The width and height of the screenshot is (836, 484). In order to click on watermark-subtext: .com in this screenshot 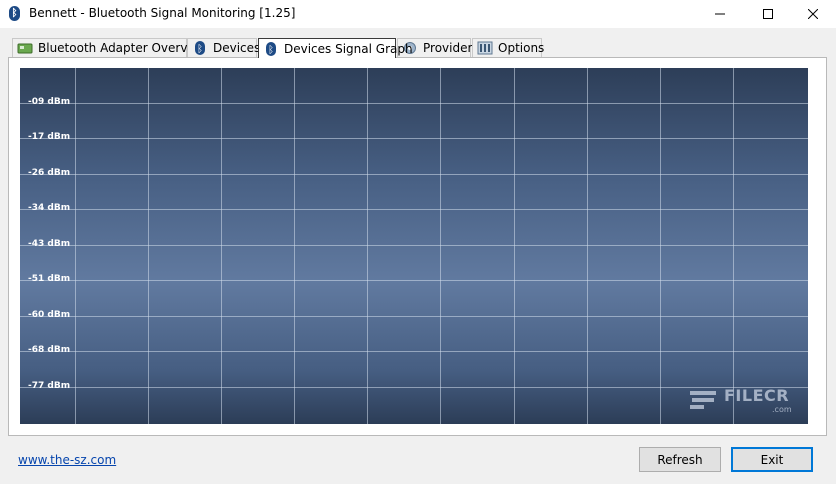, I will do `click(782, 409)`.